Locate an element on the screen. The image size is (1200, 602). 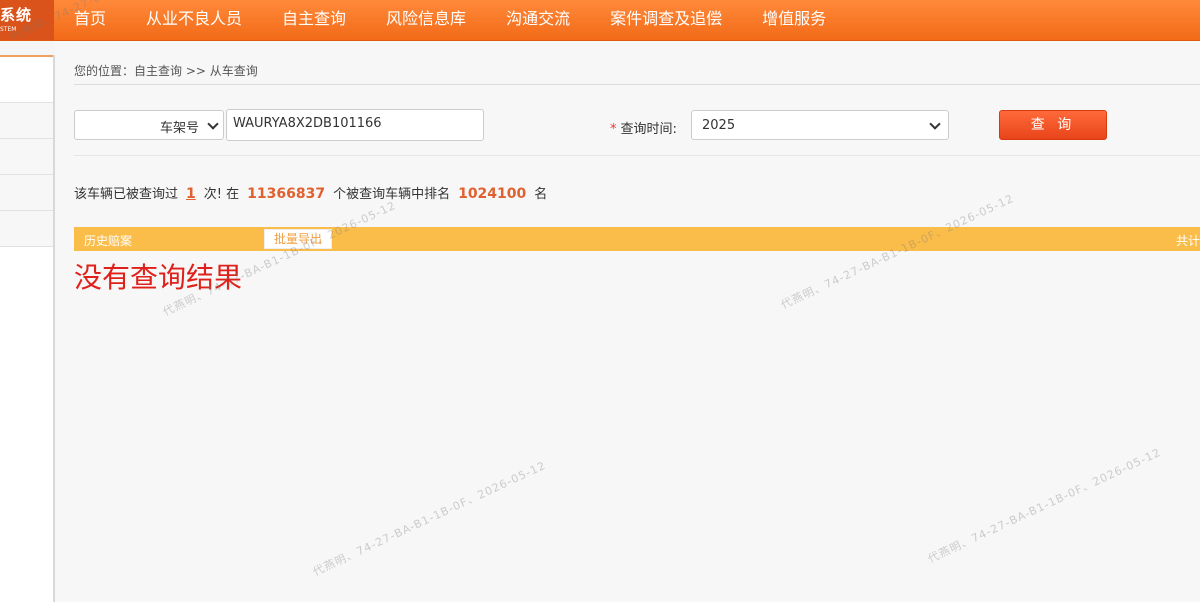
main-nav: 首页 从业不良人员 自主查询 风险信息库 沟通交流 案件调查及追偿 增值服务 is located at coordinates (450, 20).